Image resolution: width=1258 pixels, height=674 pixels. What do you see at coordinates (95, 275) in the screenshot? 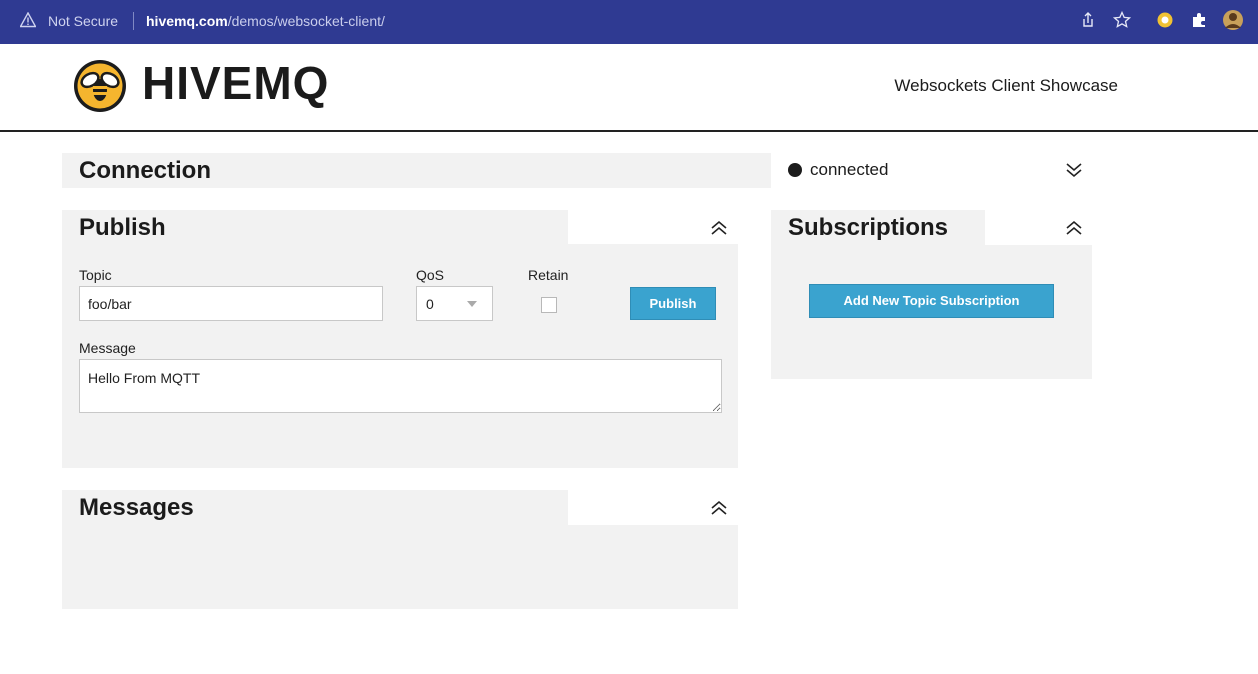
I see `topic-label: Topic` at bounding box center [95, 275].